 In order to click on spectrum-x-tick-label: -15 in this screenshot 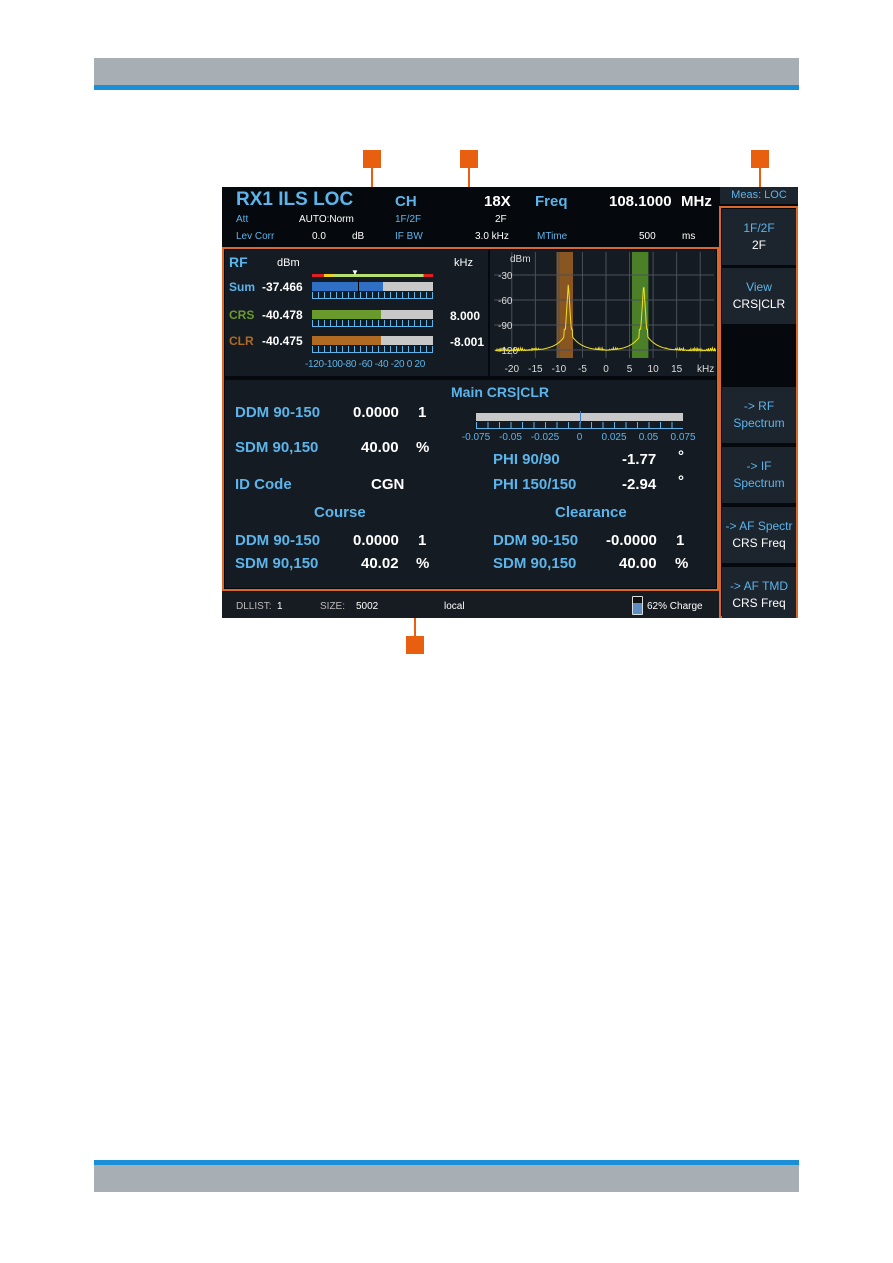, I will do `click(535, 369)`.